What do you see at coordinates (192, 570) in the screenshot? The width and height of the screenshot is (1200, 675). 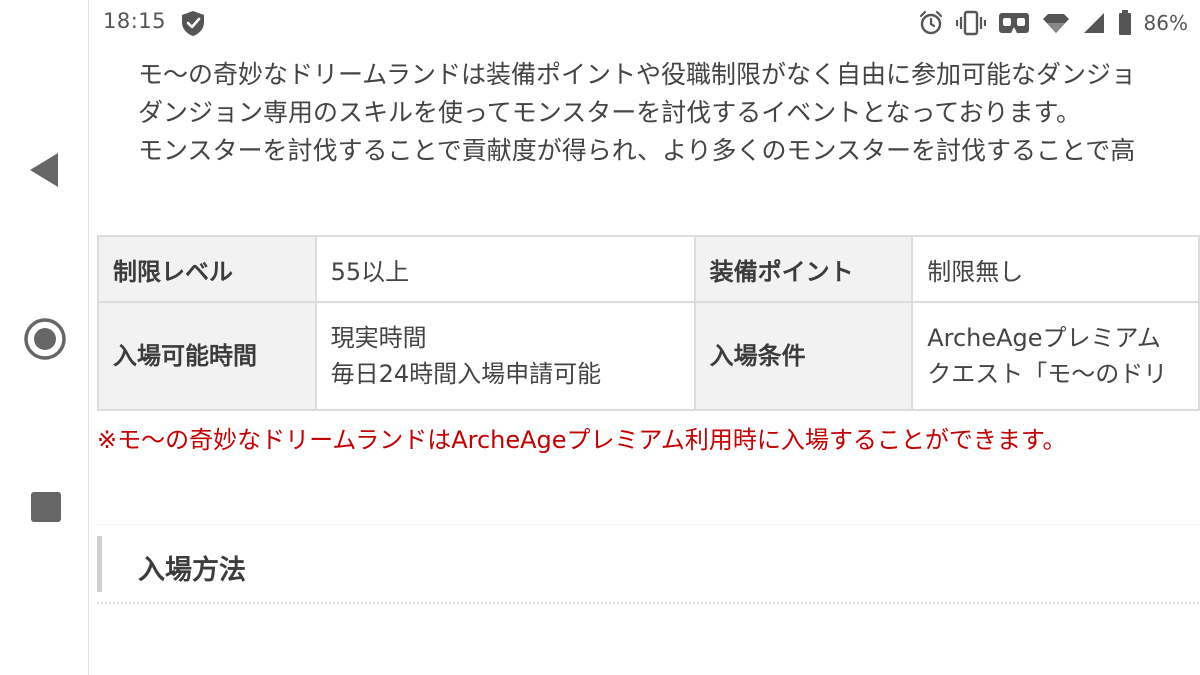 I see `section-heading-text: 入場方法` at bounding box center [192, 570].